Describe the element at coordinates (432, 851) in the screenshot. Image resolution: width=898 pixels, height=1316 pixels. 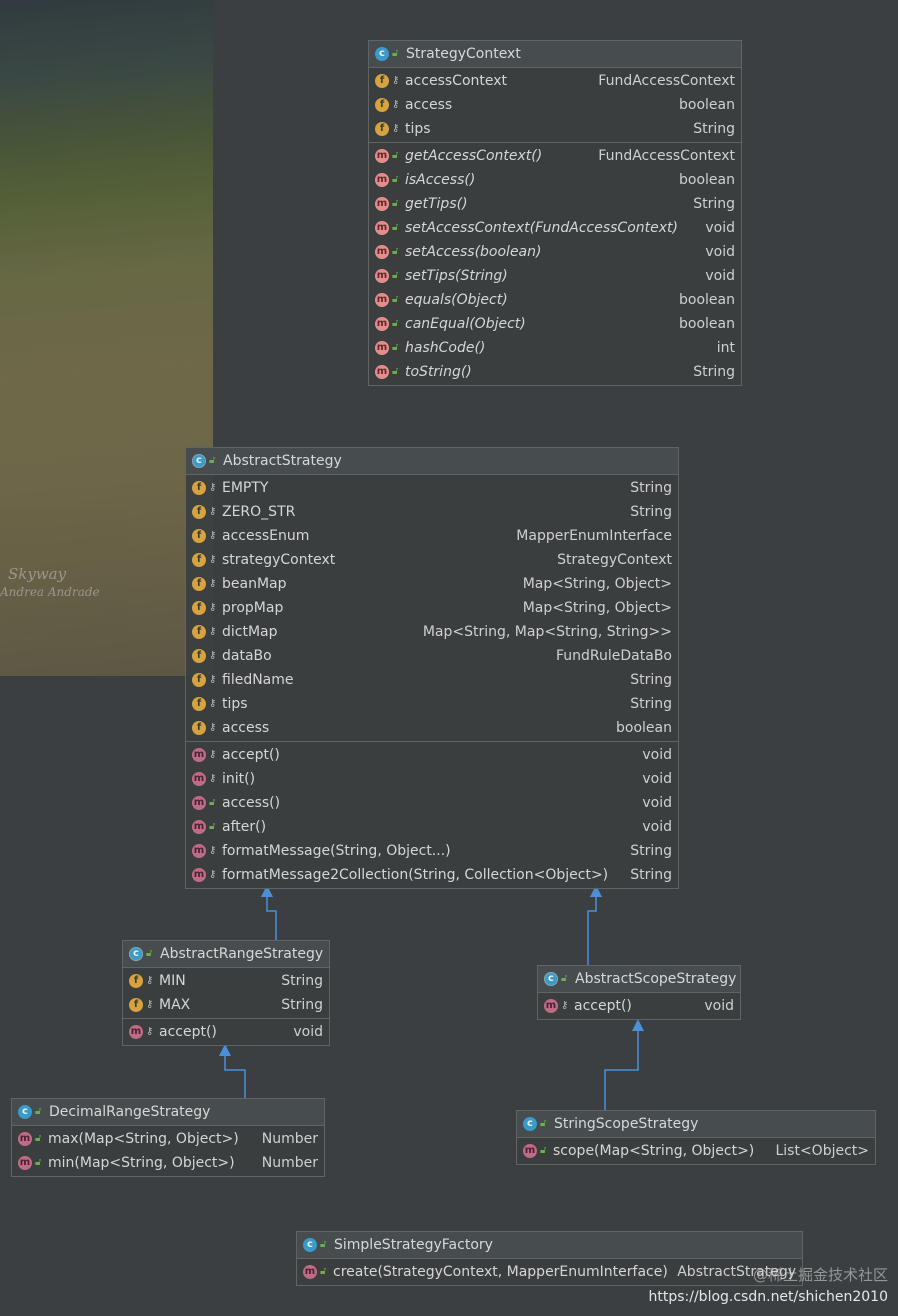
I see `method-row: m ⚷ formatMessage(String, Object...) String` at that location.